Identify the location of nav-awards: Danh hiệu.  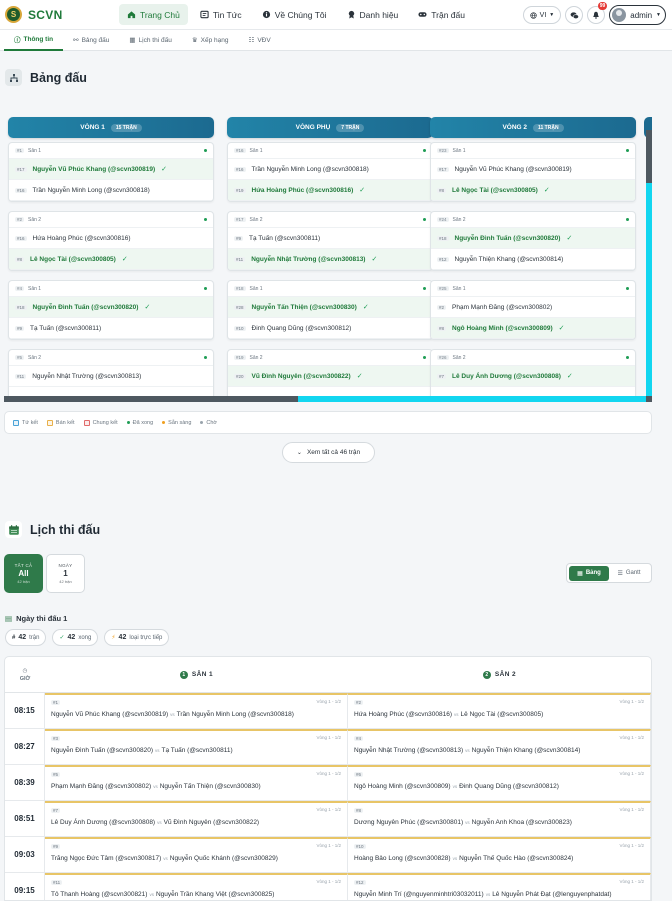
(373, 14).